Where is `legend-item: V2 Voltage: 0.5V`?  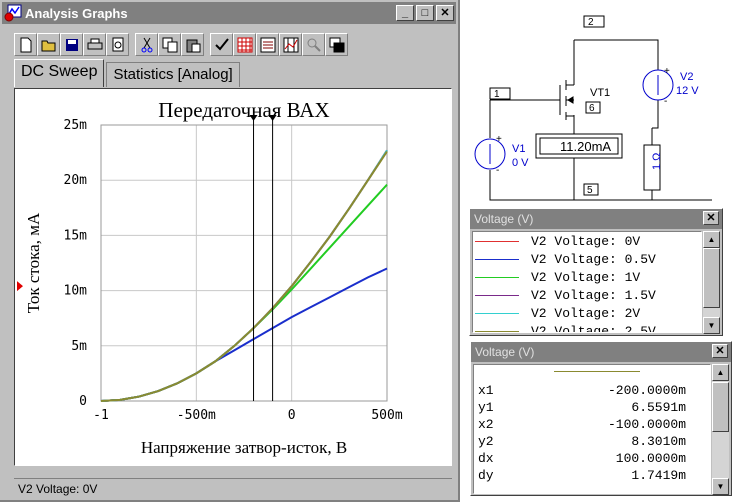
legend-item: V2 Voltage: 0.5V is located at coordinates (587, 259).